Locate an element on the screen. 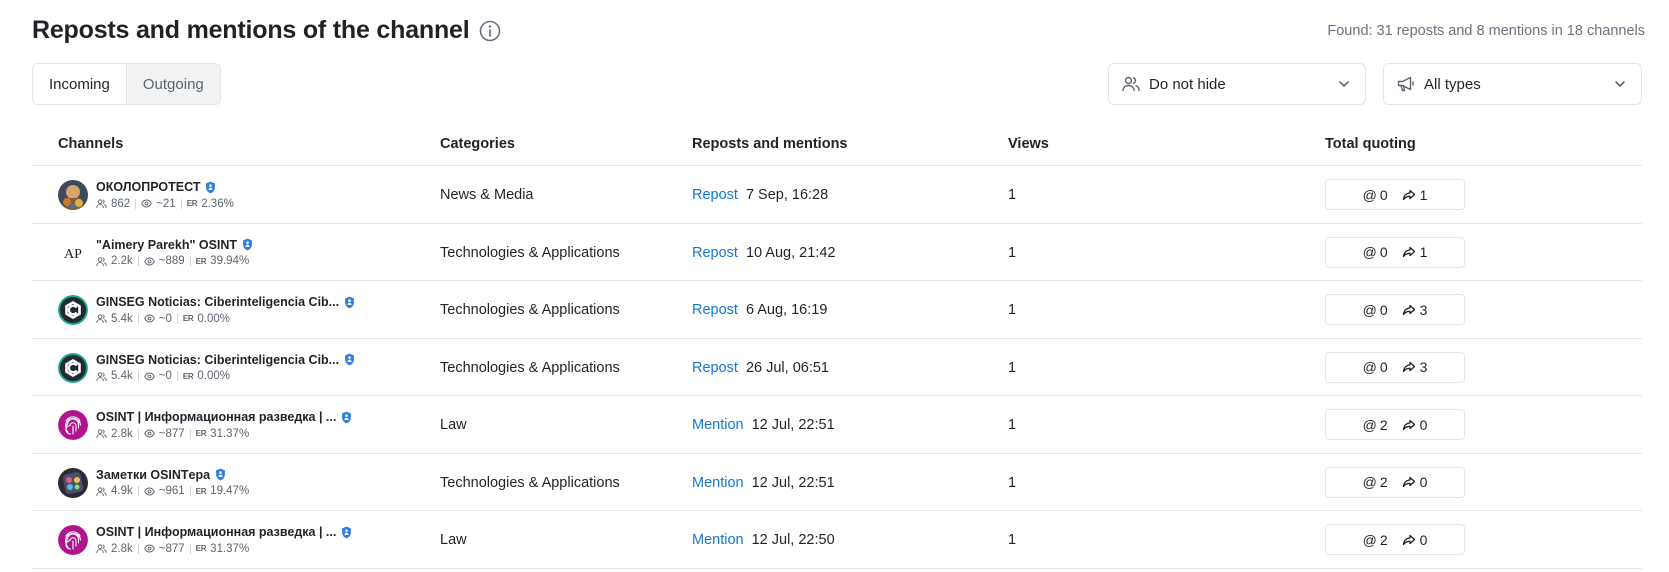  channel-stats: 862 ~21 ER 2.36% is located at coordinates (261, 203).